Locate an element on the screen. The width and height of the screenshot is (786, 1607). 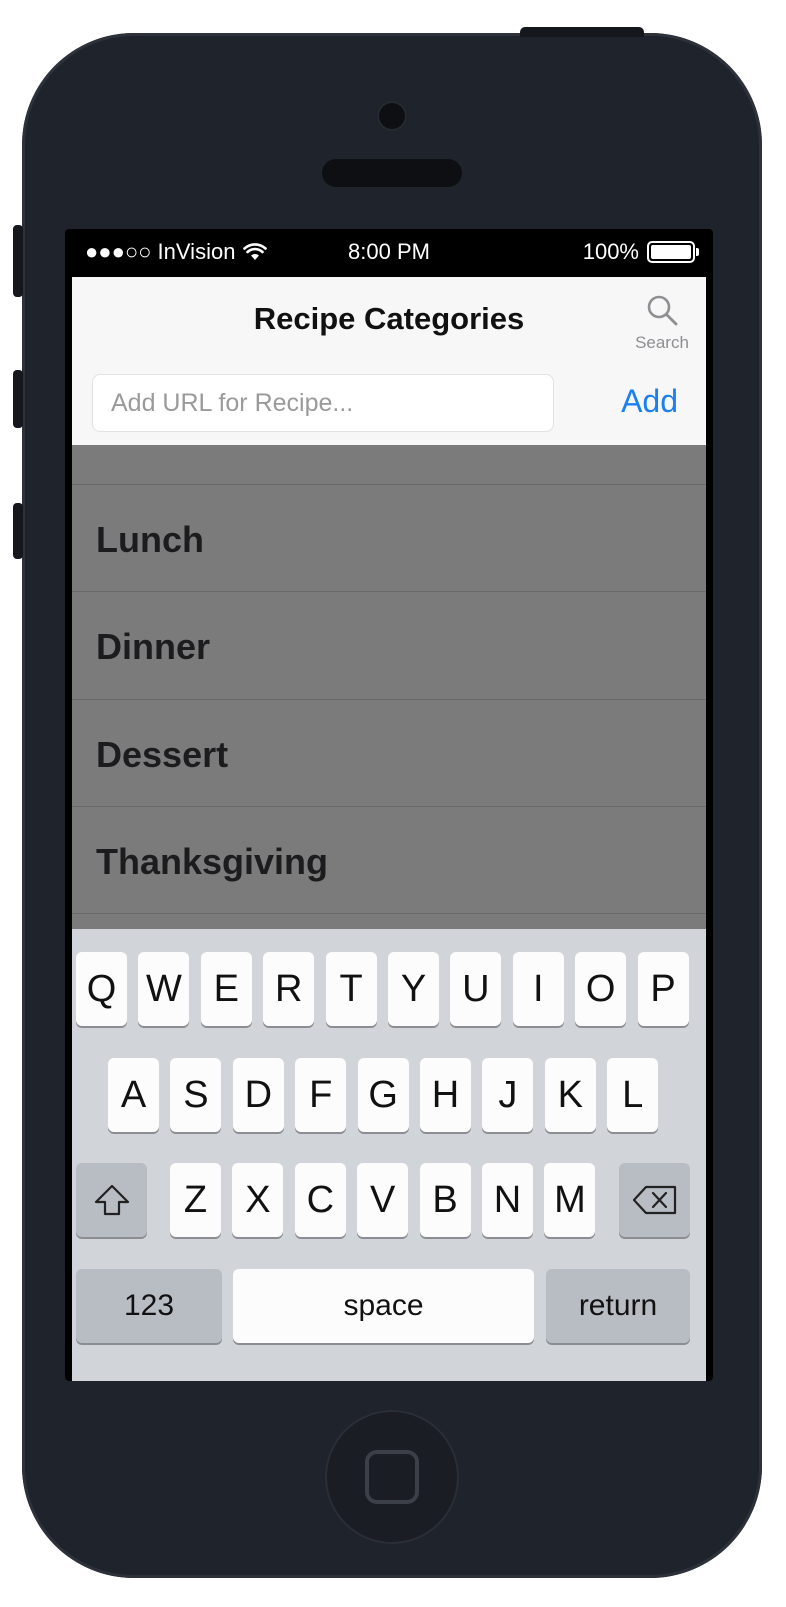
key-c: C is located at coordinates (320, 1200).